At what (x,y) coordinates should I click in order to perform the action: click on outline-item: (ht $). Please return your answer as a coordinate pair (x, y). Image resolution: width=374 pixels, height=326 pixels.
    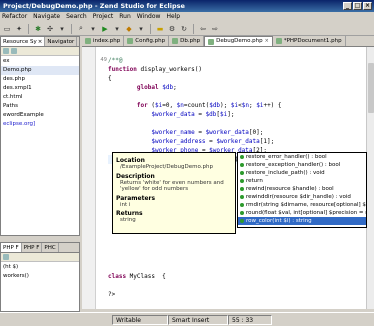
    Looking at the image, I should click on (40, 267).